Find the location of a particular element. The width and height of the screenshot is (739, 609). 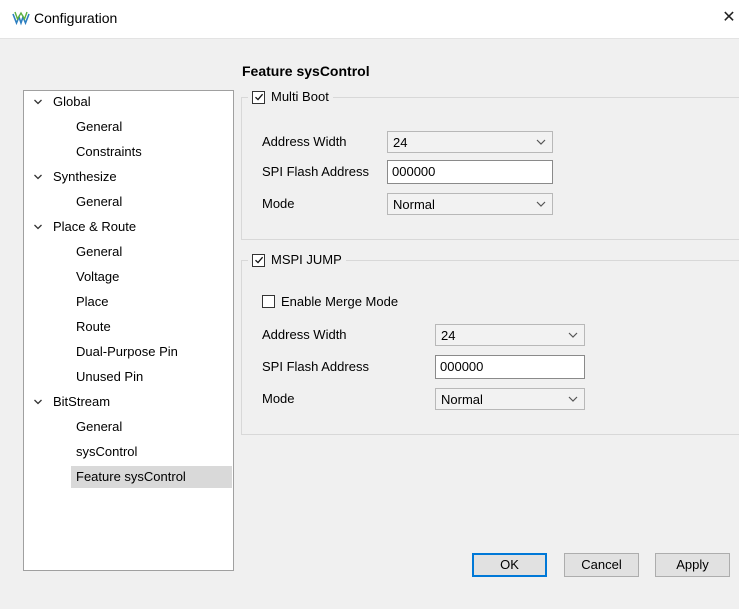

tree-item-route: Route is located at coordinates (95, 327).